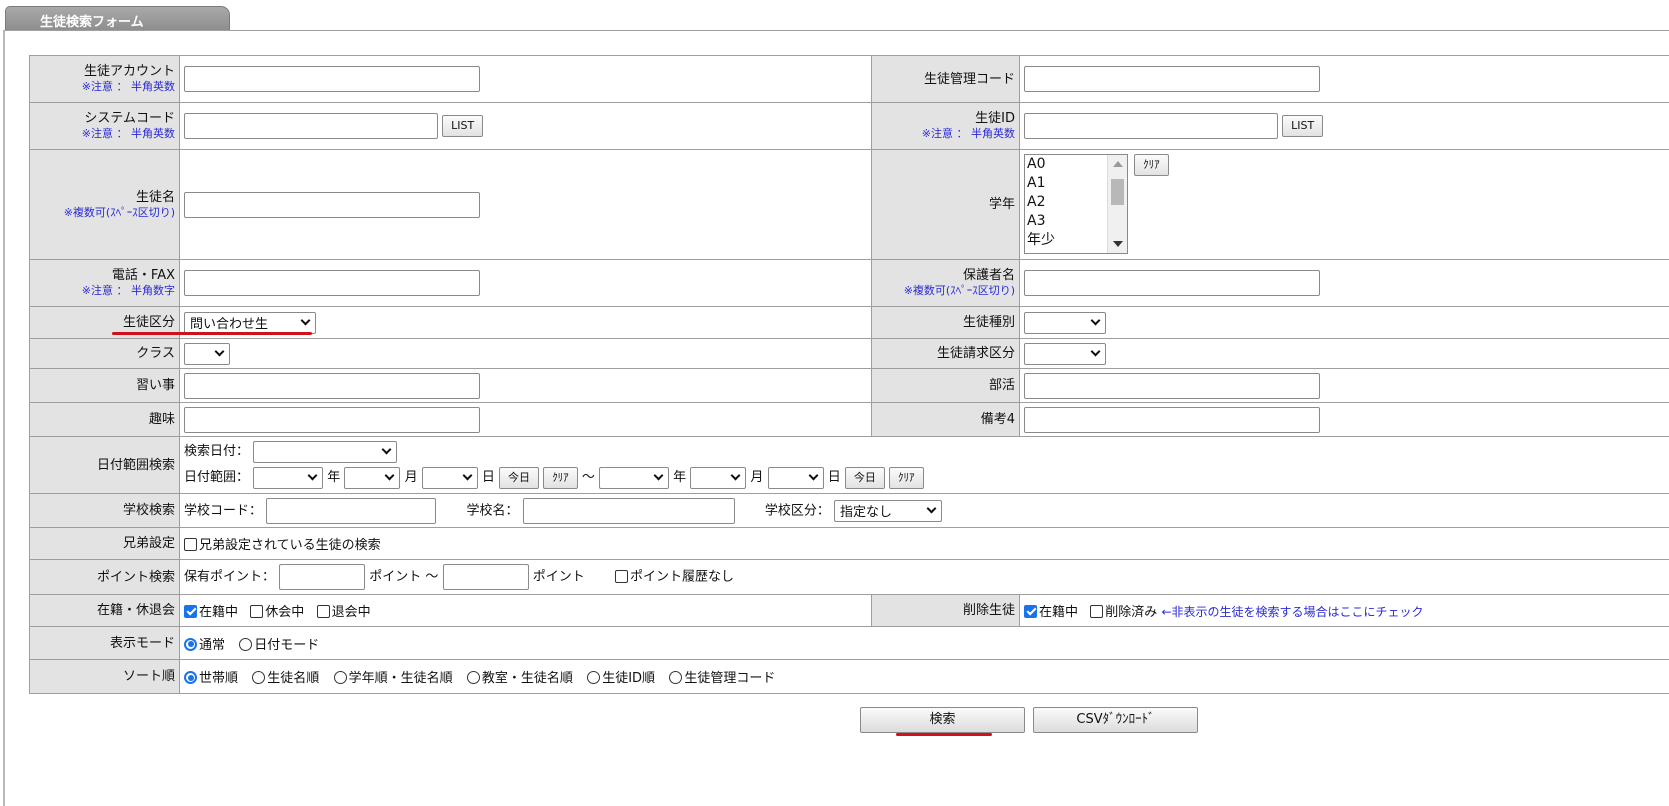  I want to click on system-code-list-button: LIST, so click(463, 126).